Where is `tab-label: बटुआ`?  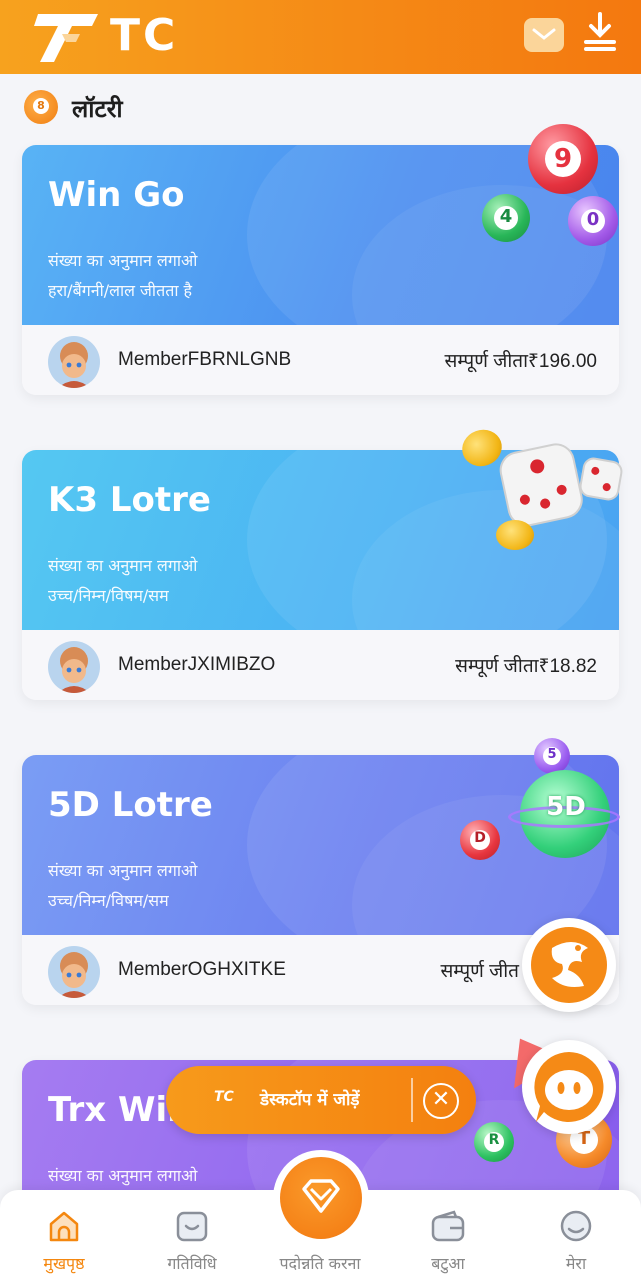
tab-label: बटुआ is located at coordinates (448, 1263).